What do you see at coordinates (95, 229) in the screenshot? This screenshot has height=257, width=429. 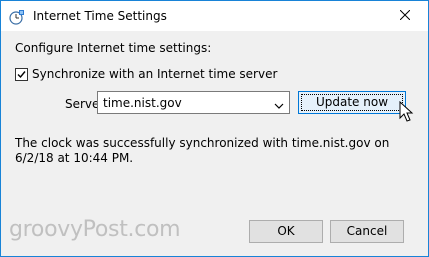 I see `watermark-logo: groovyPost.com` at bounding box center [95, 229].